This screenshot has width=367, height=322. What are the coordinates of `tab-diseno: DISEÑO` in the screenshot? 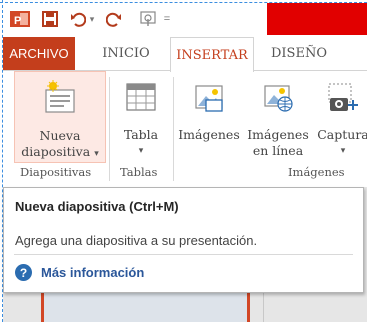 It's located at (299, 53).